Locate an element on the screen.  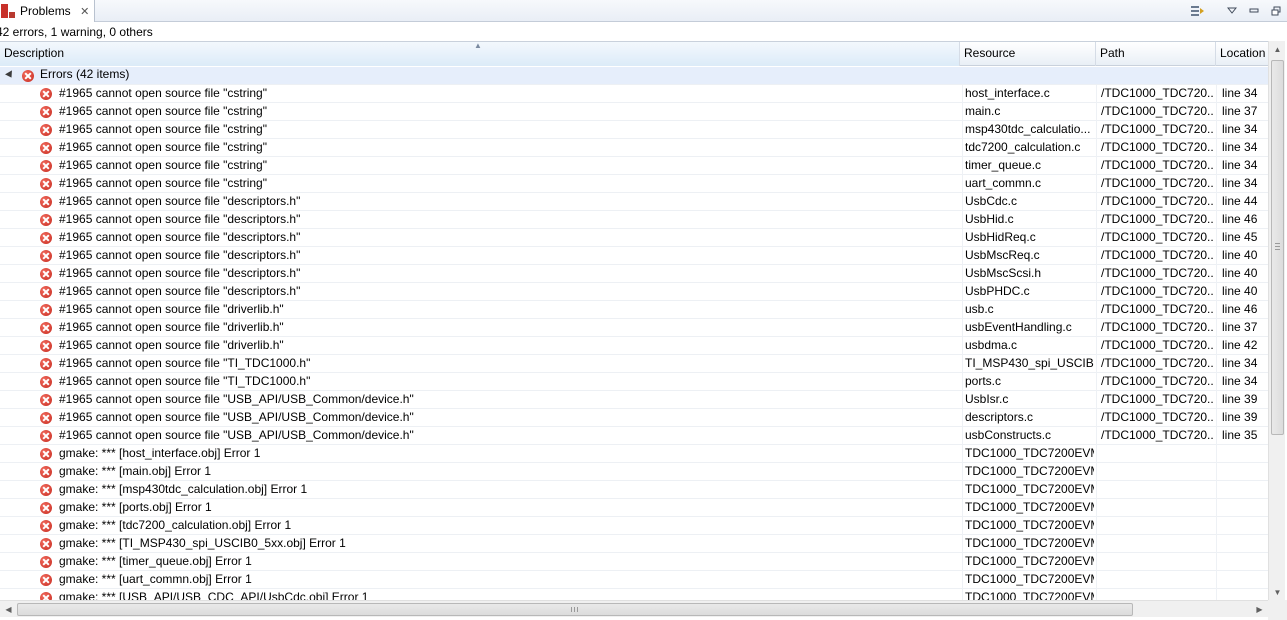
column-header-location: Location is located at coordinates (1242, 54).